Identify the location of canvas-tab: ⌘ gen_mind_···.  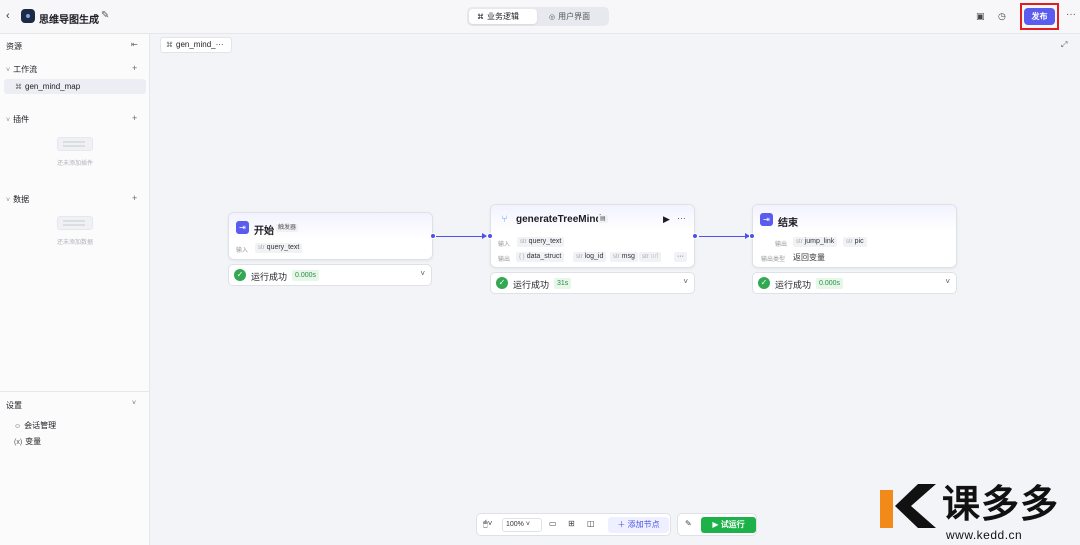
(196, 45).